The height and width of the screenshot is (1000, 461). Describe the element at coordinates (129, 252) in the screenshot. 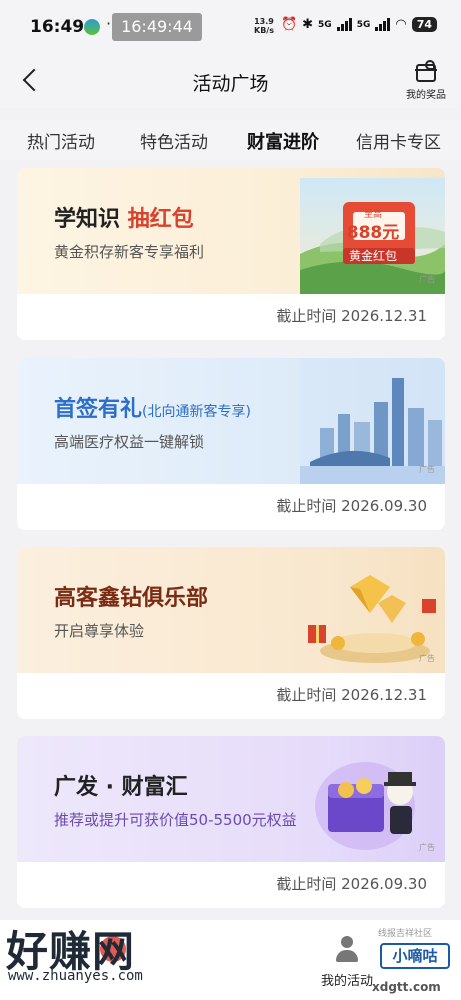

I see `card-desc: 黄金积存新客专享福利` at that location.